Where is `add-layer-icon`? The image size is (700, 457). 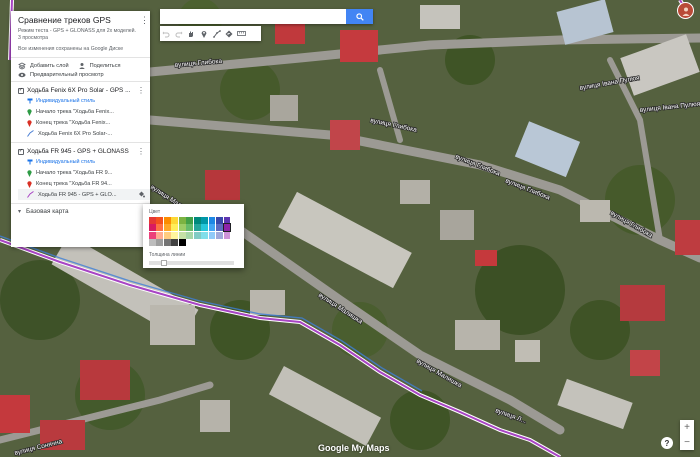 add-layer-icon is located at coordinates (22, 66).